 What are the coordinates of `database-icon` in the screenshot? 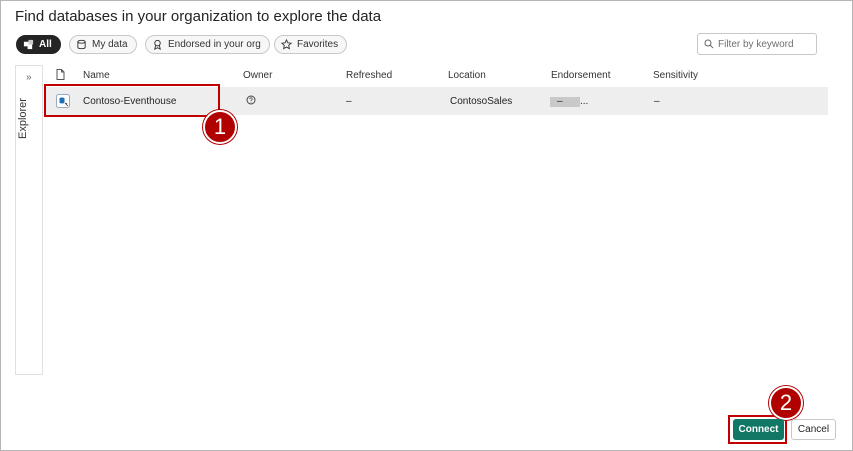 It's located at (81, 44).